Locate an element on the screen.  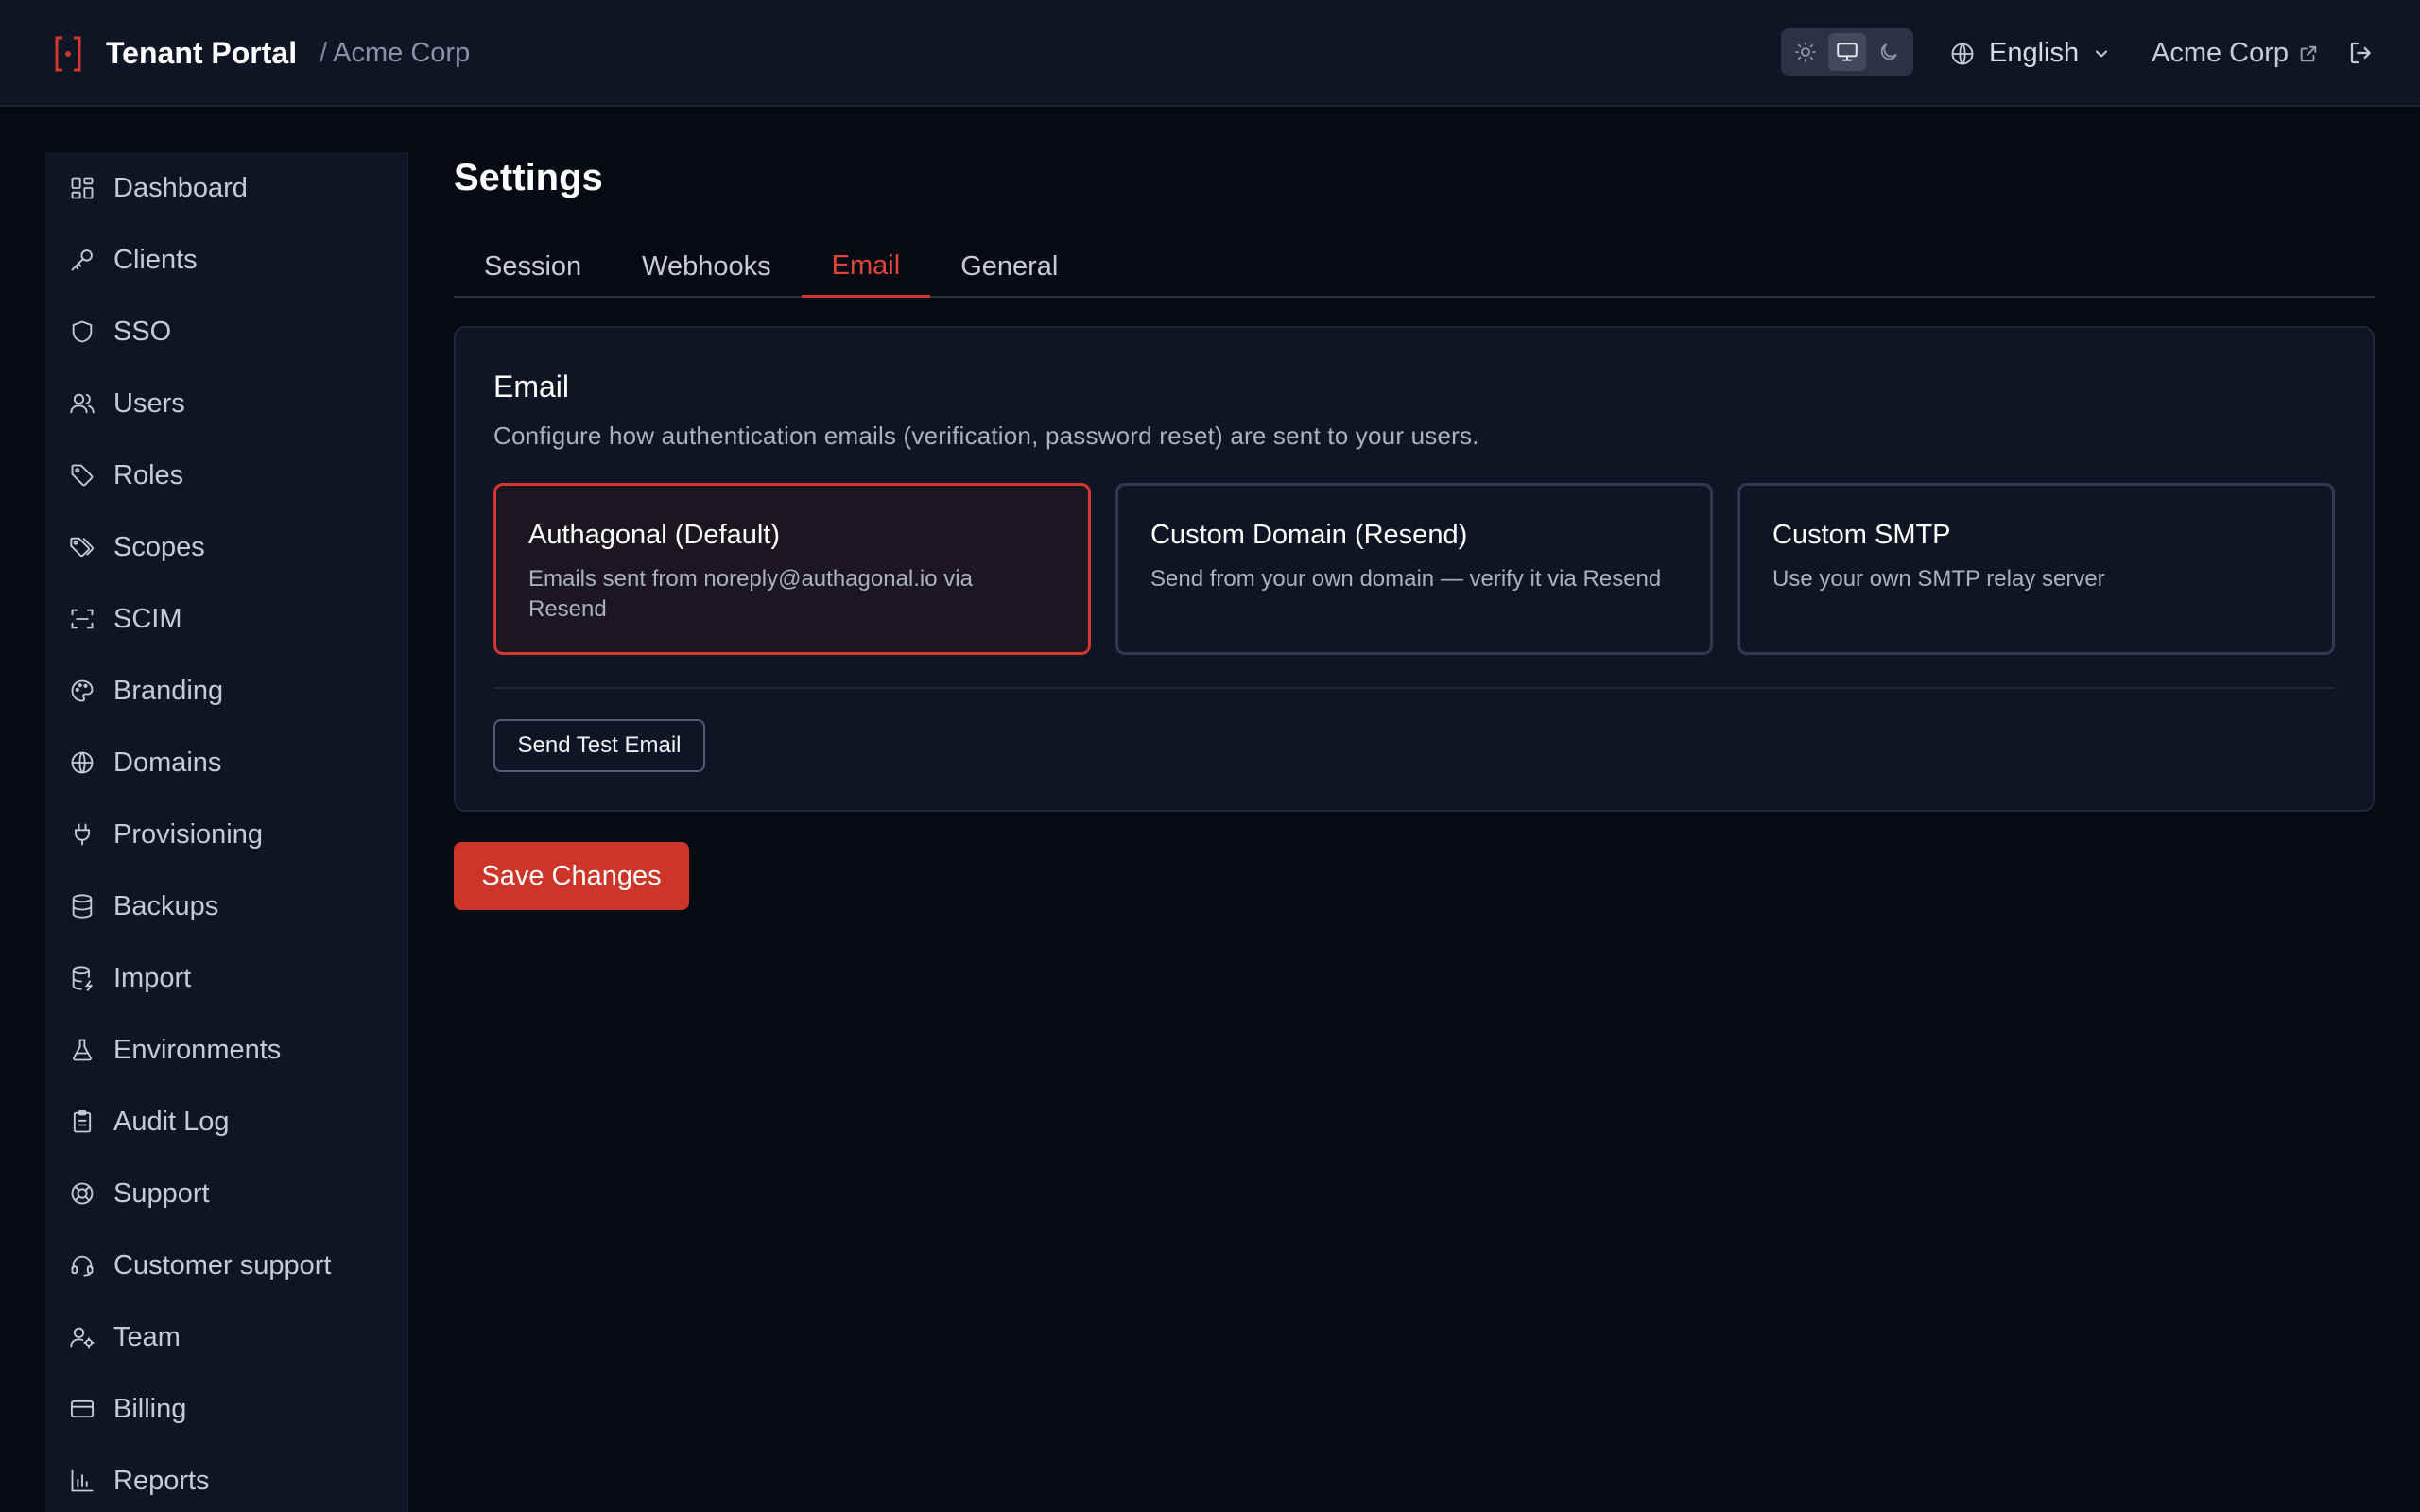
users-icon is located at coordinates (82, 403).